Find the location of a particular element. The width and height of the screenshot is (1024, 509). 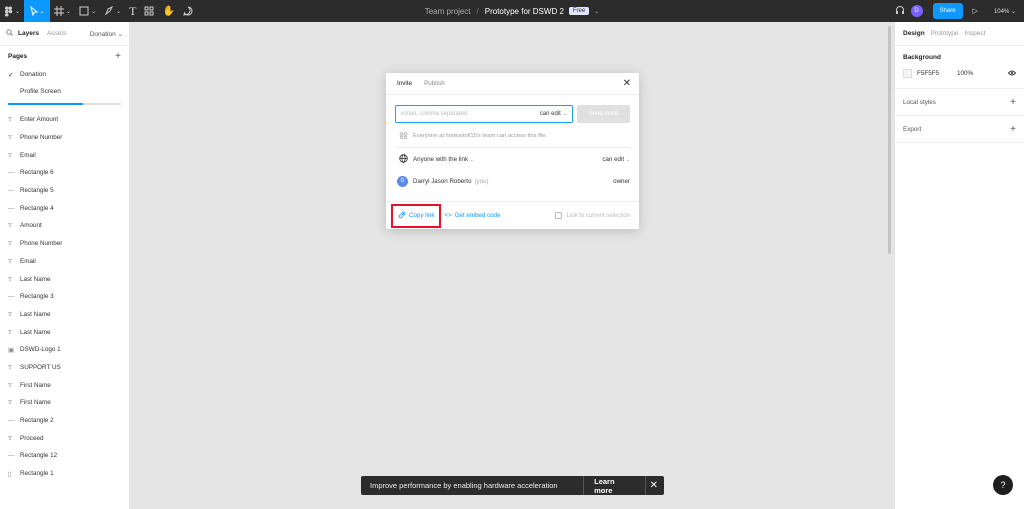

layer-item: — Rectangle 12 is located at coordinates (64, 456).